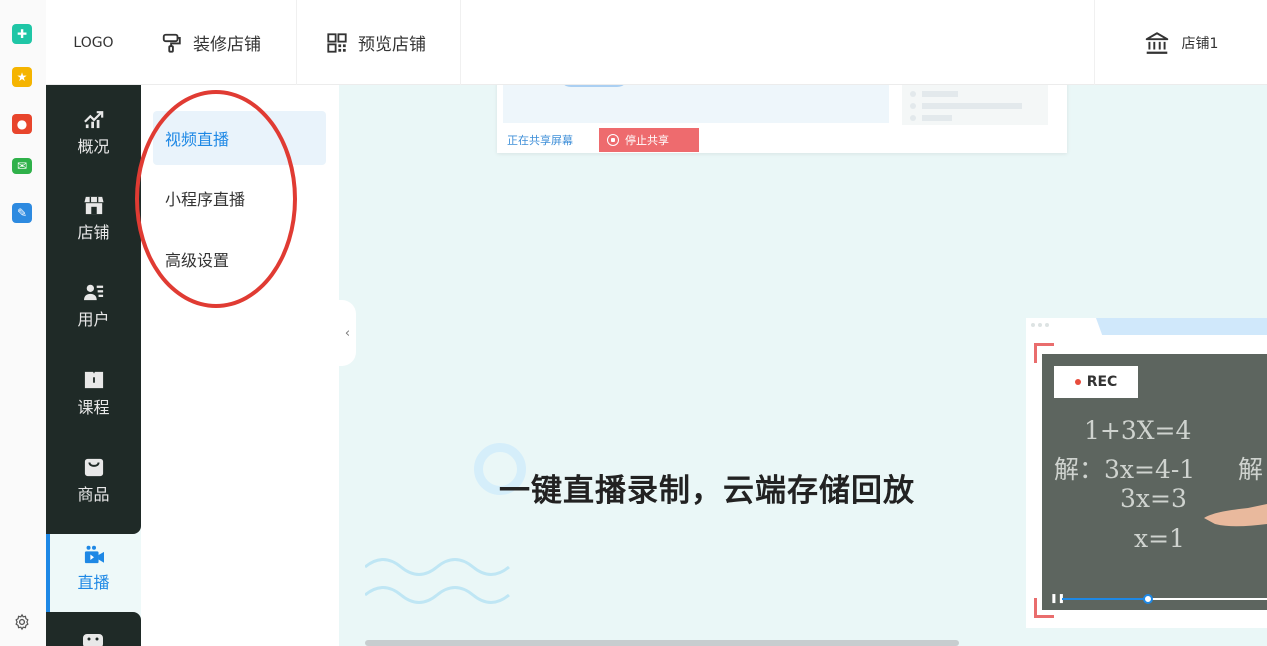 This screenshot has width=1267, height=646. What do you see at coordinates (93, 494) in the screenshot?
I see `sidebar-label-products: 商品` at bounding box center [93, 494].